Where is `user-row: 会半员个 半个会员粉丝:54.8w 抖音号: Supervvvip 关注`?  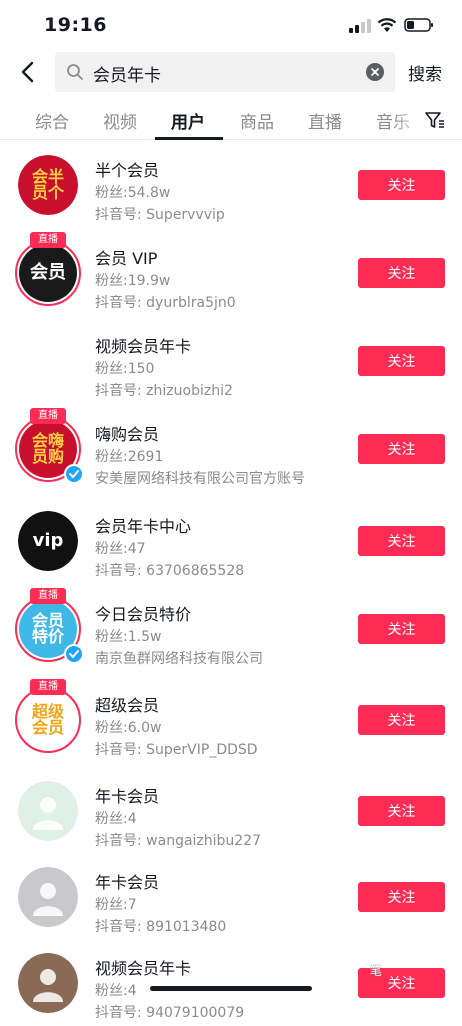
user-row: 会半员个 半个会员粉丝:54.8w 抖音号: Supervvvip 关注 is located at coordinates (231, 184).